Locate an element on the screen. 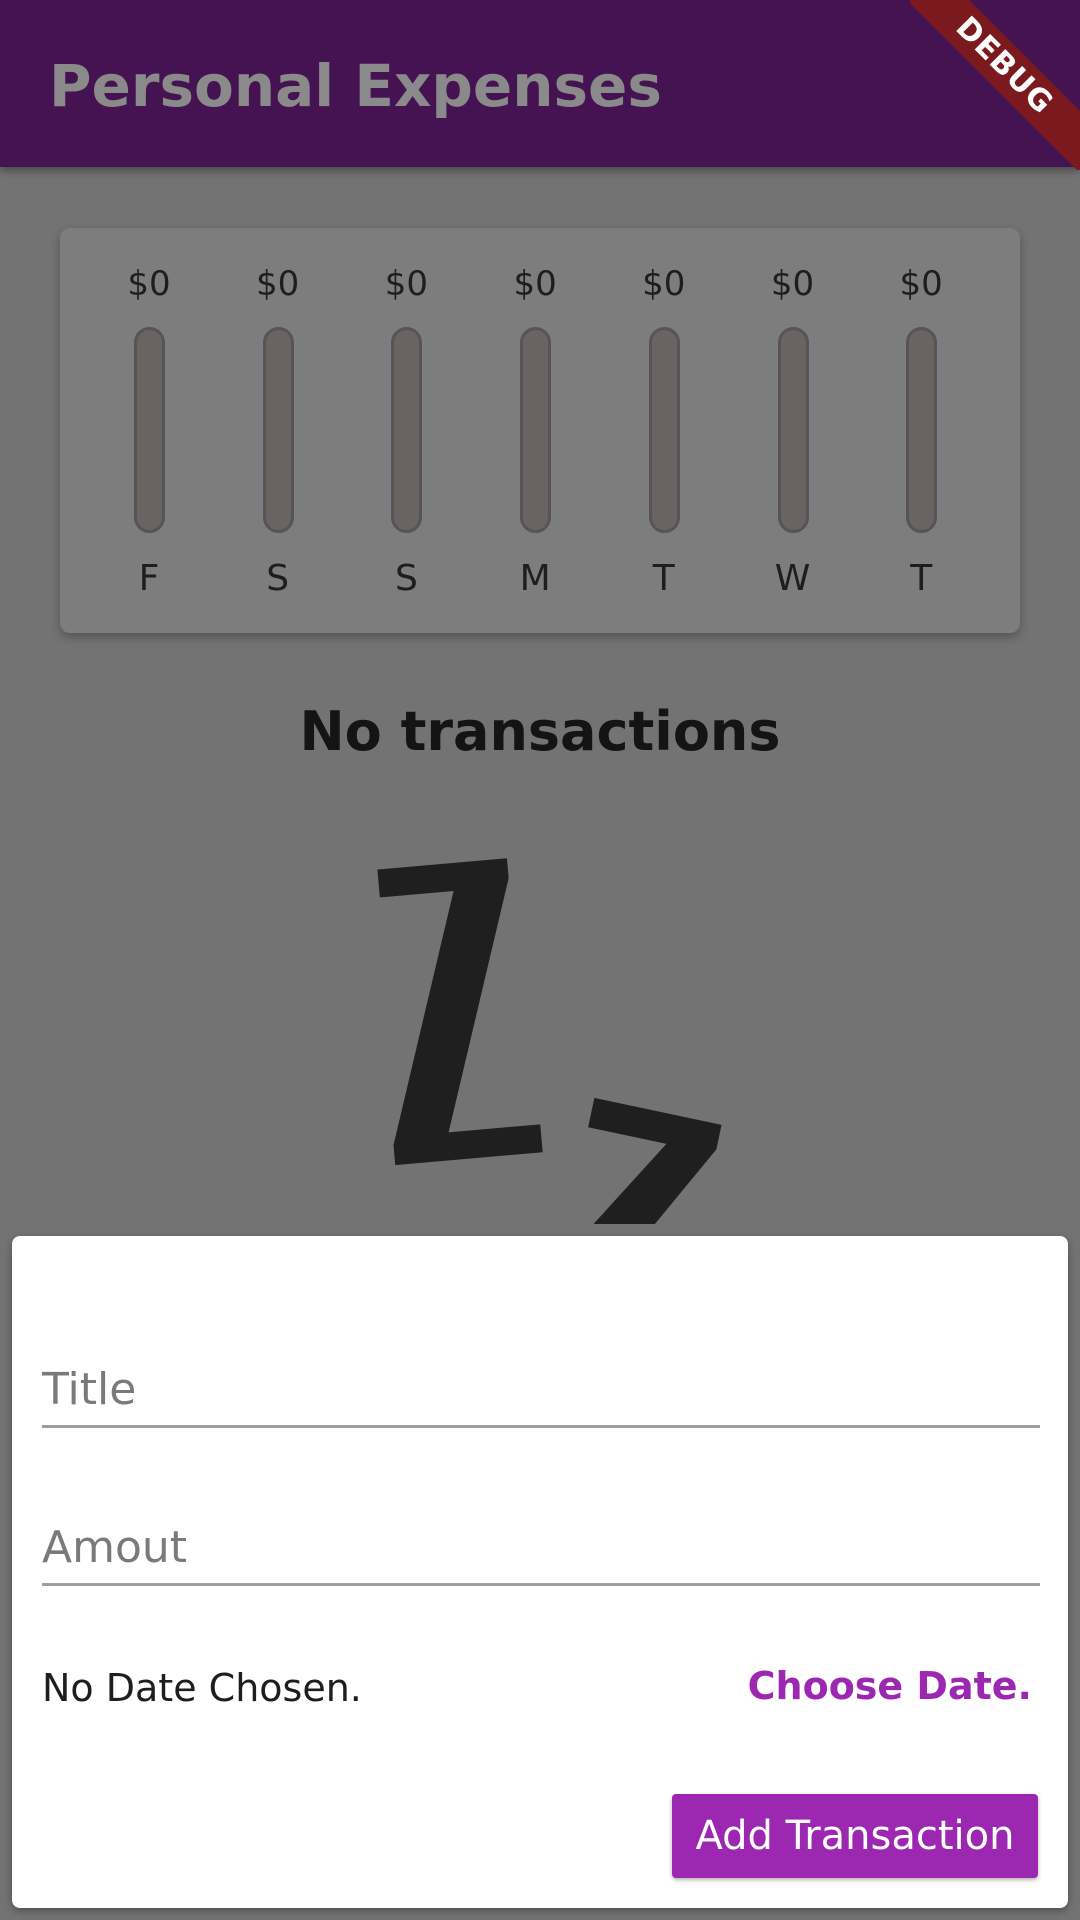 The height and width of the screenshot is (1920, 1080). zzz-letter-large is located at coordinates (460, 1012).